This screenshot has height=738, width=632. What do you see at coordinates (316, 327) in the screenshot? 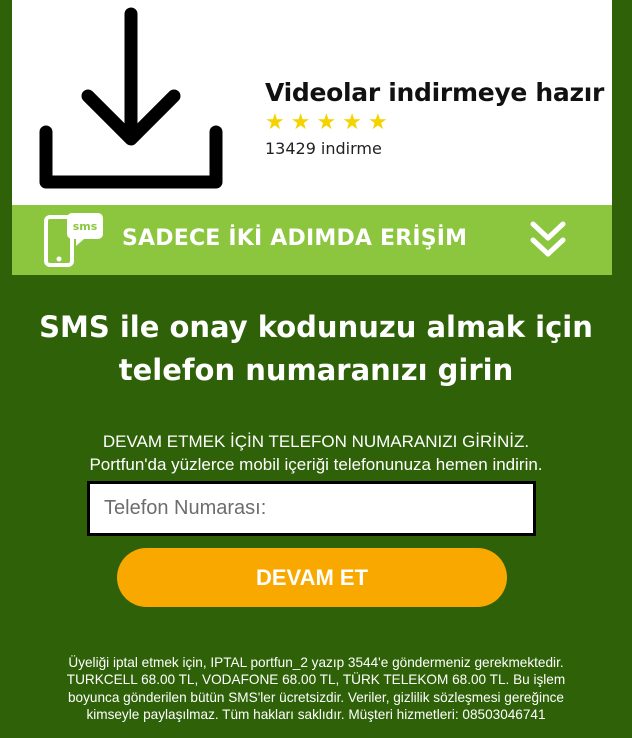
I see `headline-line-1: SMS ile onay kodunuzu almak için` at bounding box center [316, 327].